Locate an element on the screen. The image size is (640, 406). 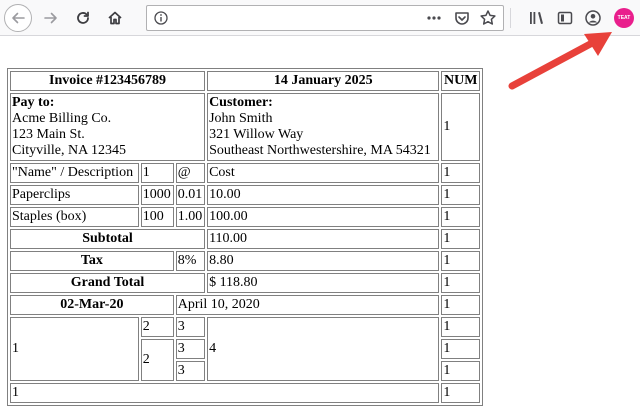
sidebar-icon is located at coordinates (565, 18).